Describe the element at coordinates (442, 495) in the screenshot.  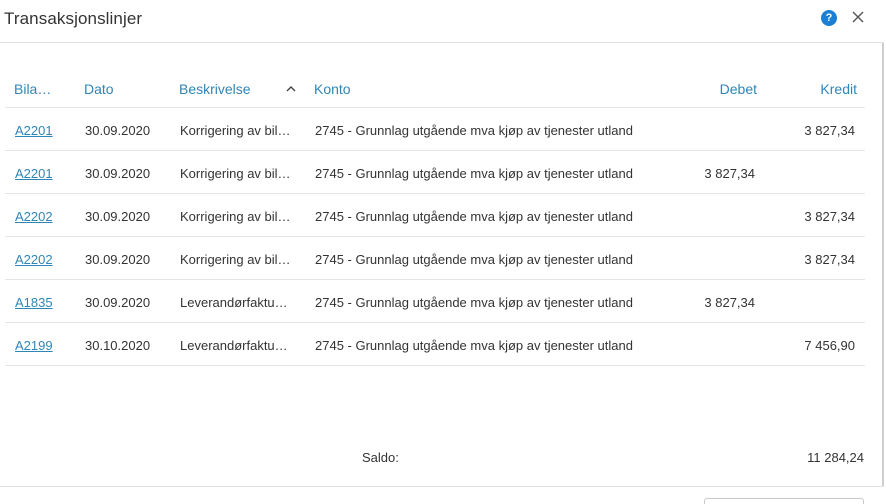
I see `dialog-footer` at that location.